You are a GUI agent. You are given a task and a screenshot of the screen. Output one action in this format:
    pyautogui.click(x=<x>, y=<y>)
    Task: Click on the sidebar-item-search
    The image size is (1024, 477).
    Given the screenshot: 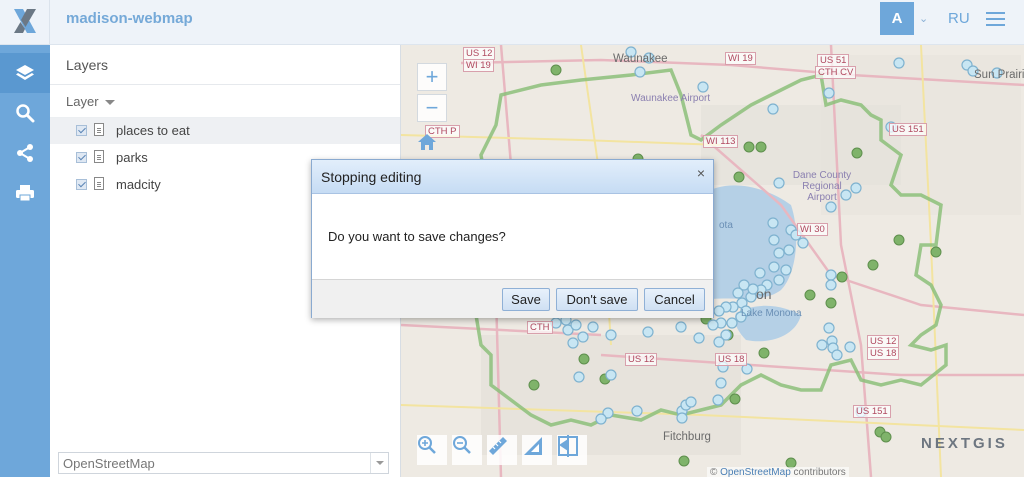 What is the action you would take?
    pyautogui.click(x=25, y=113)
    